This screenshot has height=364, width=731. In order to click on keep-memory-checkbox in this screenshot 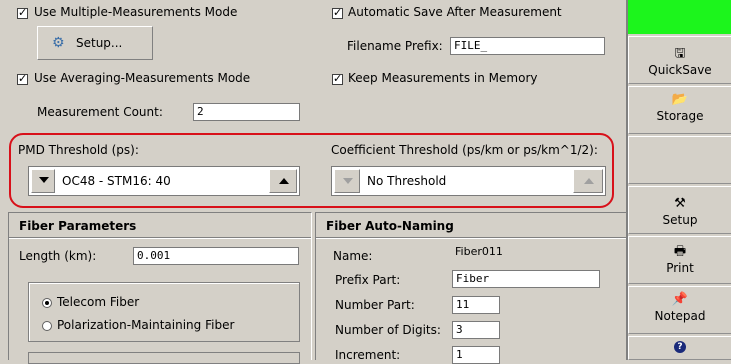, I will do `click(337, 78)`.